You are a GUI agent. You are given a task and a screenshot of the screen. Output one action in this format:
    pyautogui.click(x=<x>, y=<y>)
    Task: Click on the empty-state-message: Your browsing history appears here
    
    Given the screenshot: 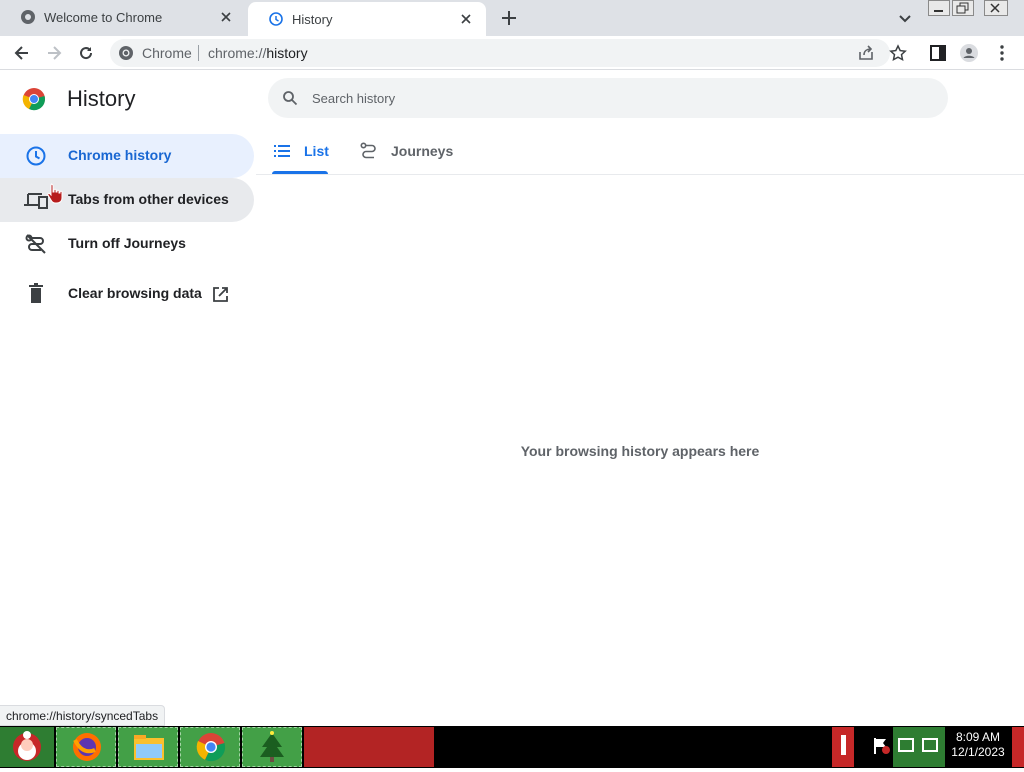 What is the action you would take?
    pyautogui.click(x=640, y=451)
    